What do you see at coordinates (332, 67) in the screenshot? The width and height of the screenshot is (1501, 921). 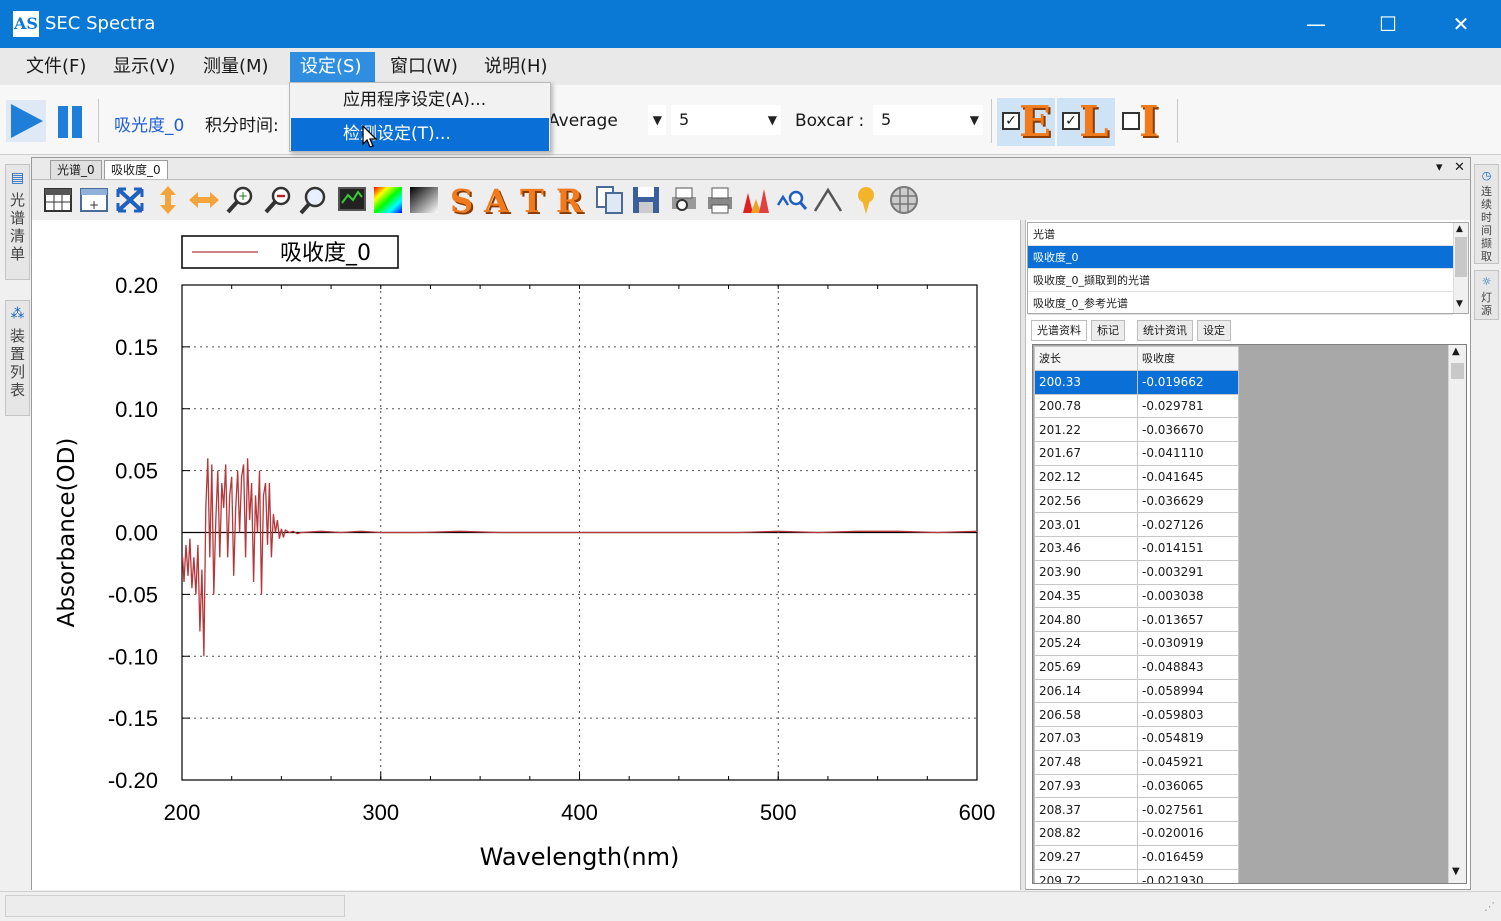 I see `menu-settings: 设定(S)` at bounding box center [332, 67].